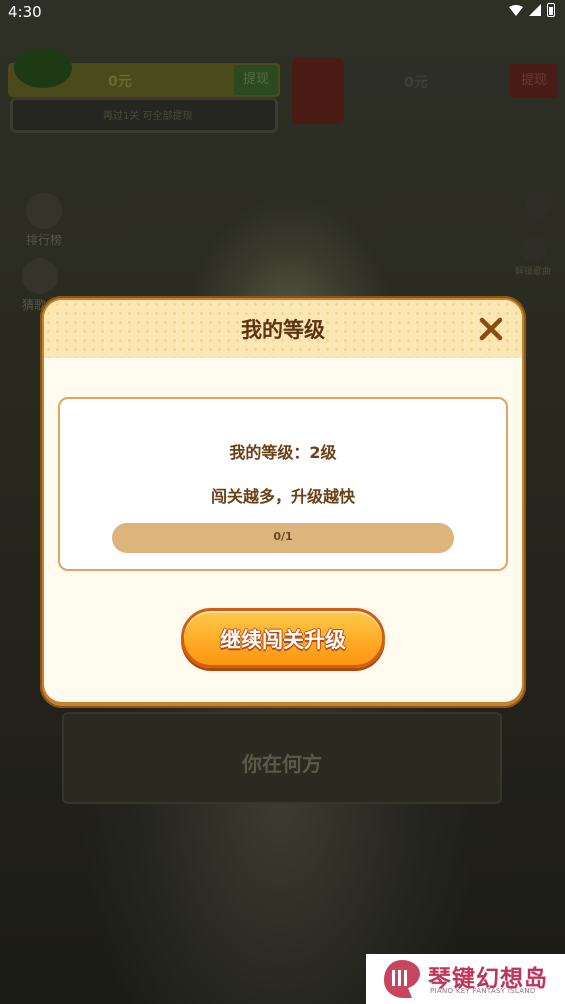 The height and width of the screenshot is (1004, 565). Describe the element at coordinates (44, 211) in the screenshot. I see `trophy-icon` at that location.